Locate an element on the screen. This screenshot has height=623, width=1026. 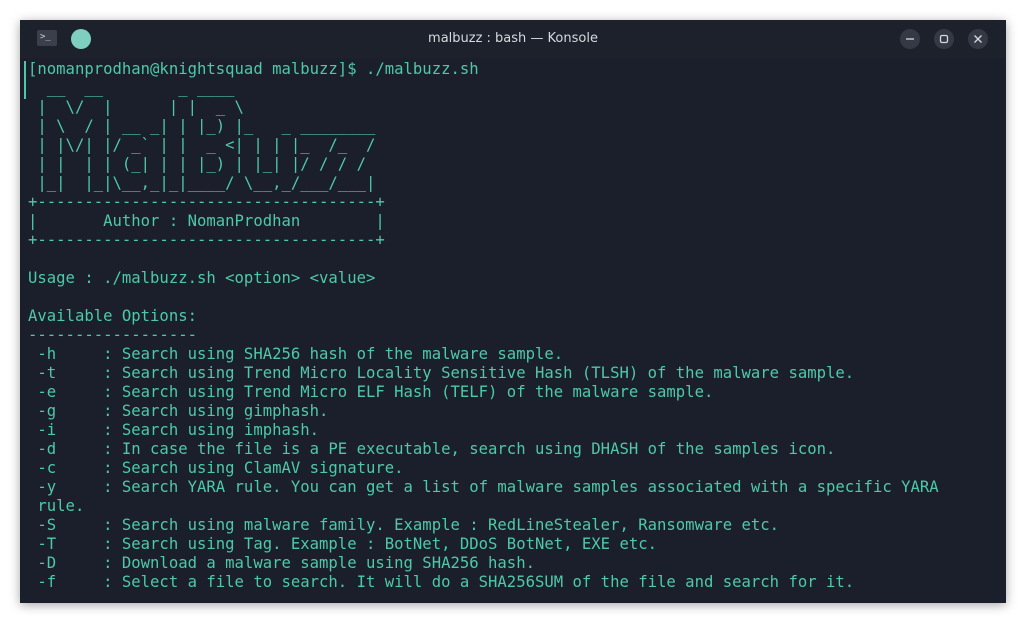
close-button is located at coordinates (978, 39).